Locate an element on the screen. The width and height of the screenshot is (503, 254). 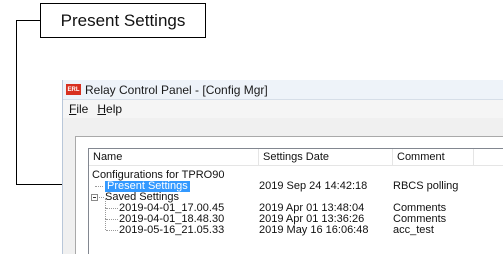
column-header-name-label: Name is located at coordinates (108, 157).